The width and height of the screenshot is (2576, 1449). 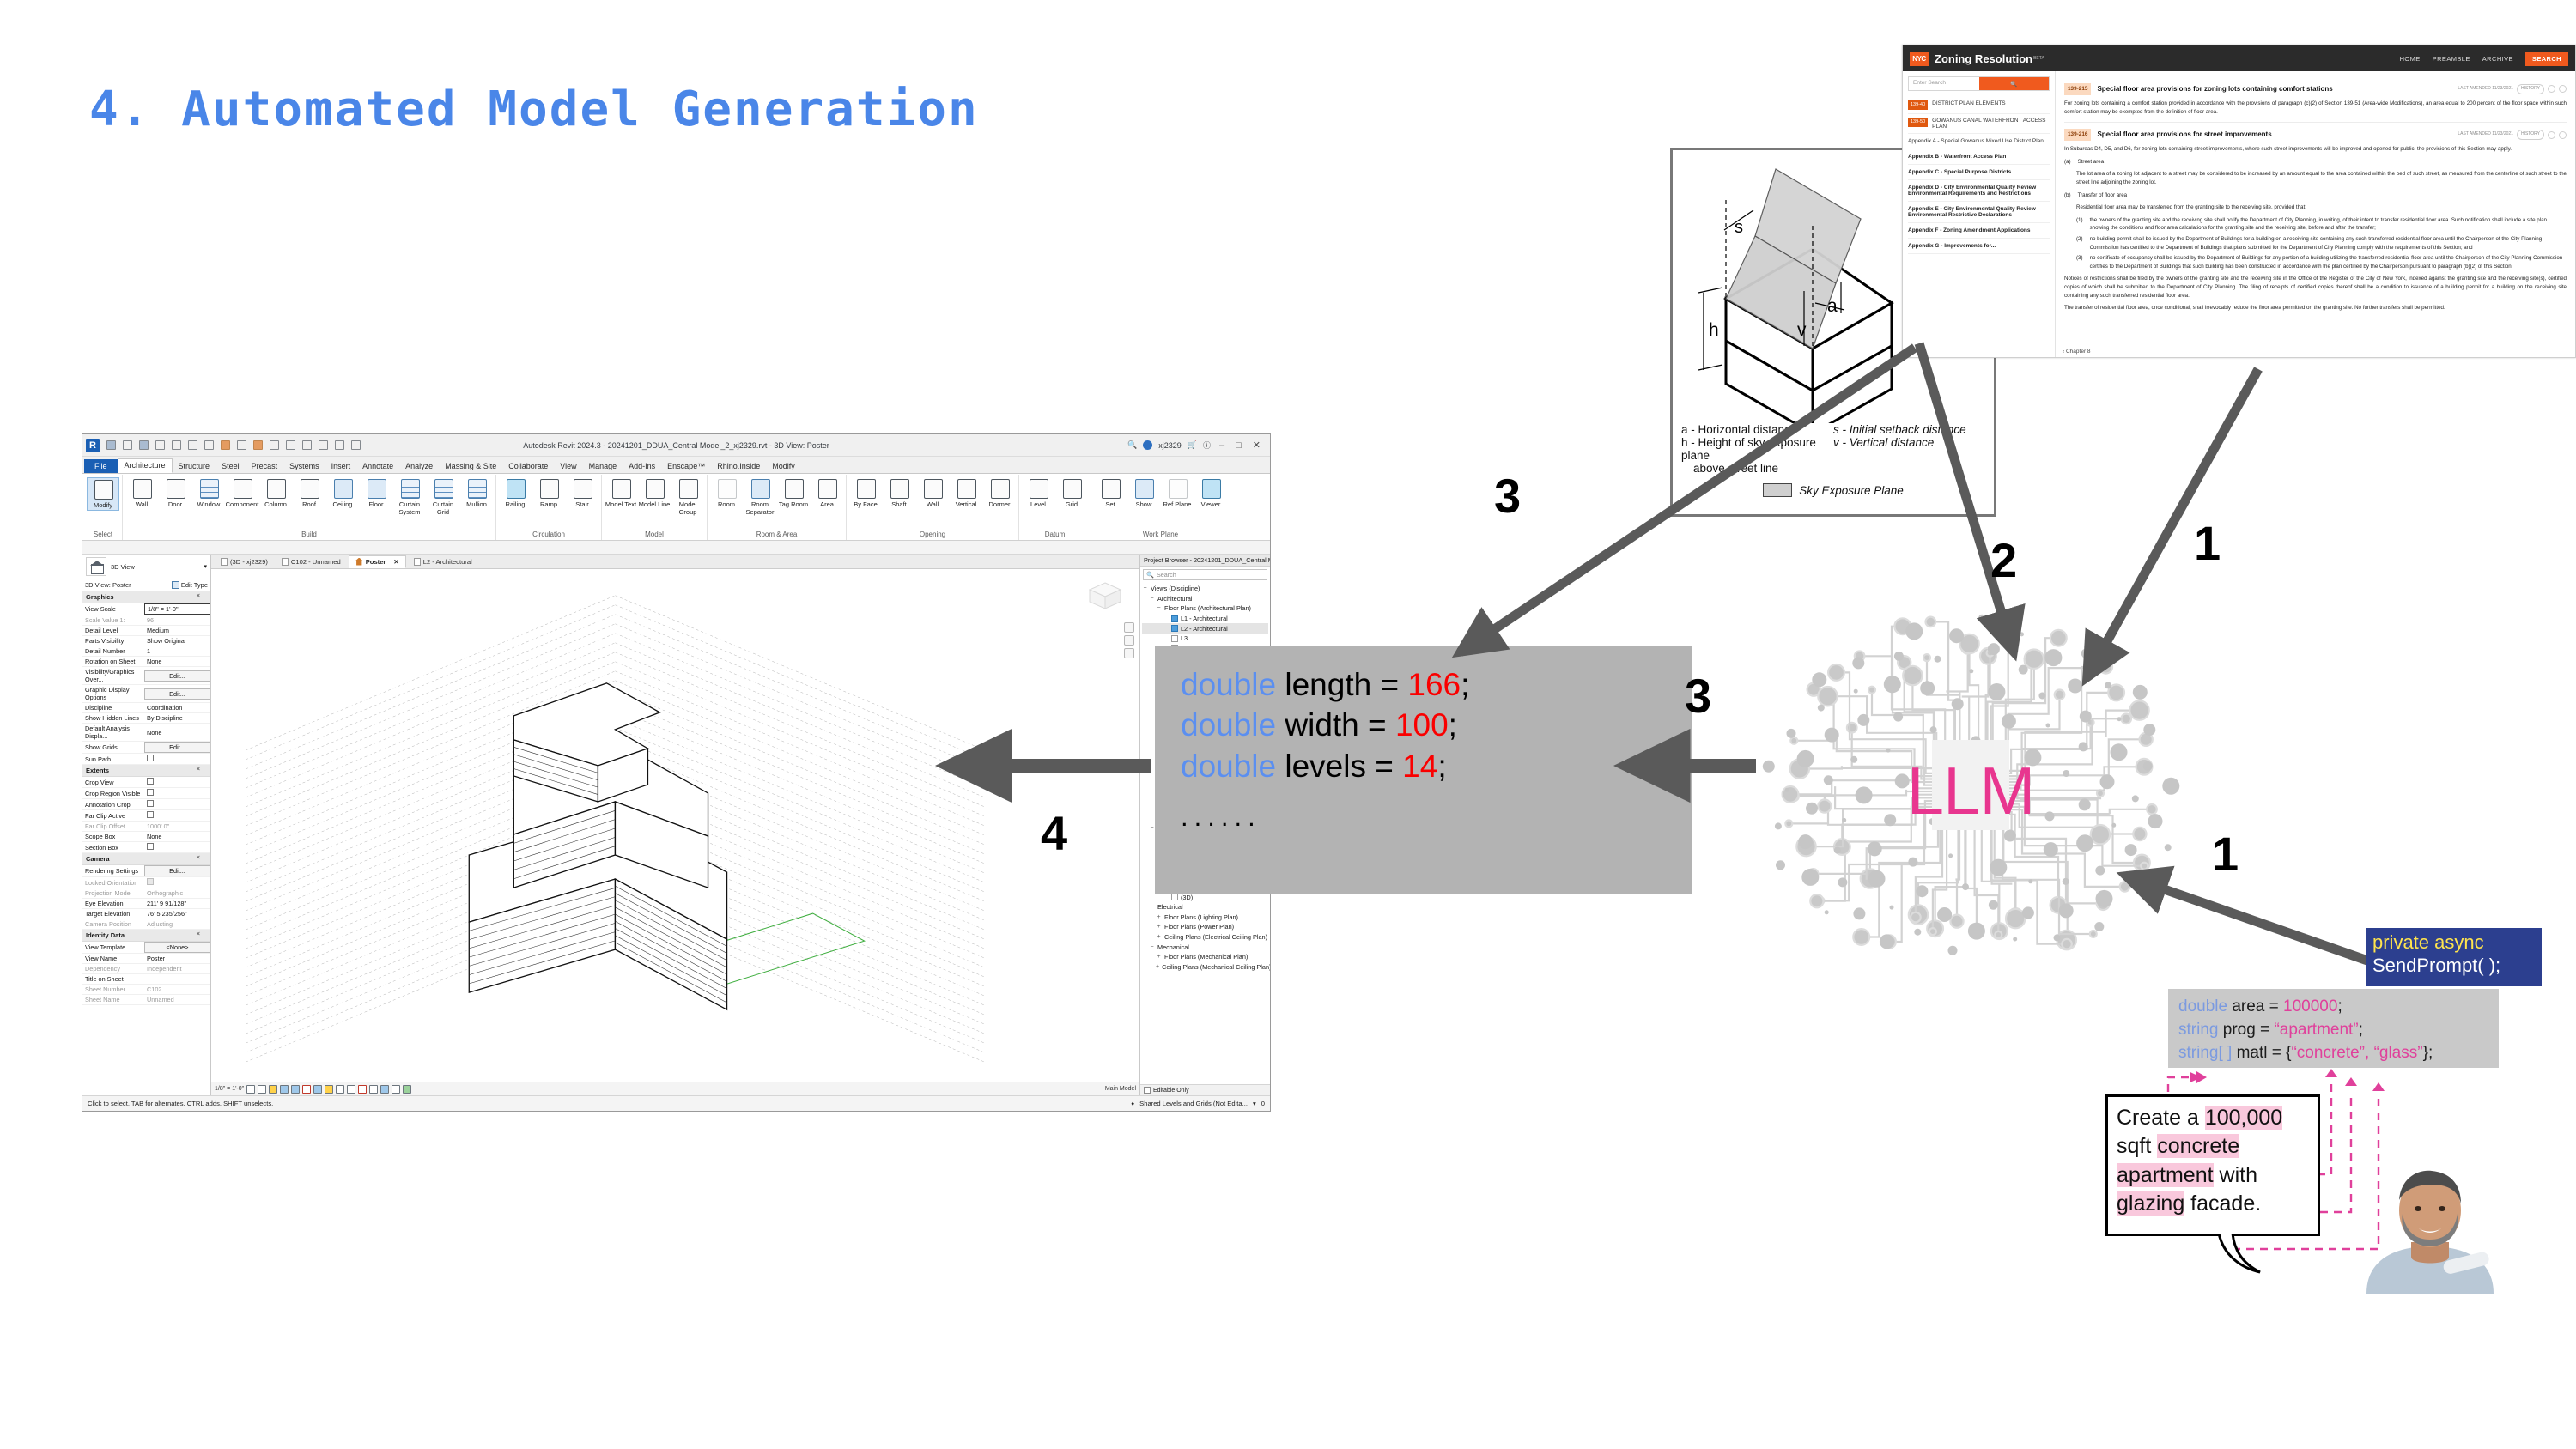 What do you see at coordinates (1239, 445) in the screenshot?
I see `maximize-button: □` at bounding box center [1239, 445].